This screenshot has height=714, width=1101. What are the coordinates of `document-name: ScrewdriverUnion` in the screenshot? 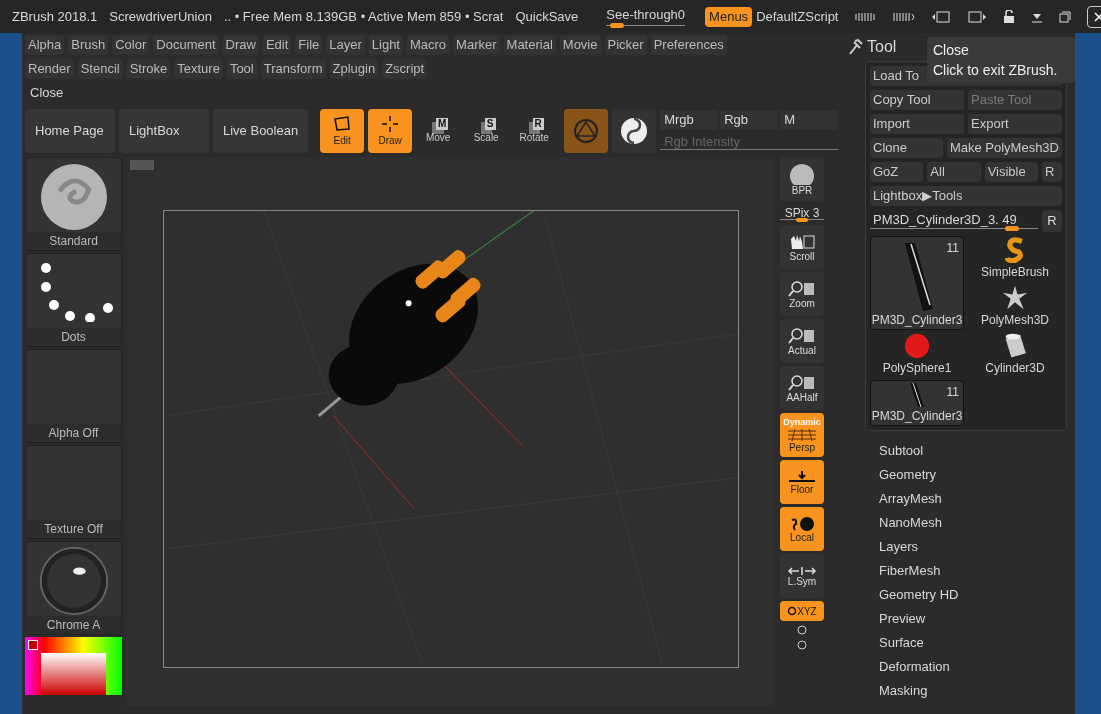 It's located at (160, 16).